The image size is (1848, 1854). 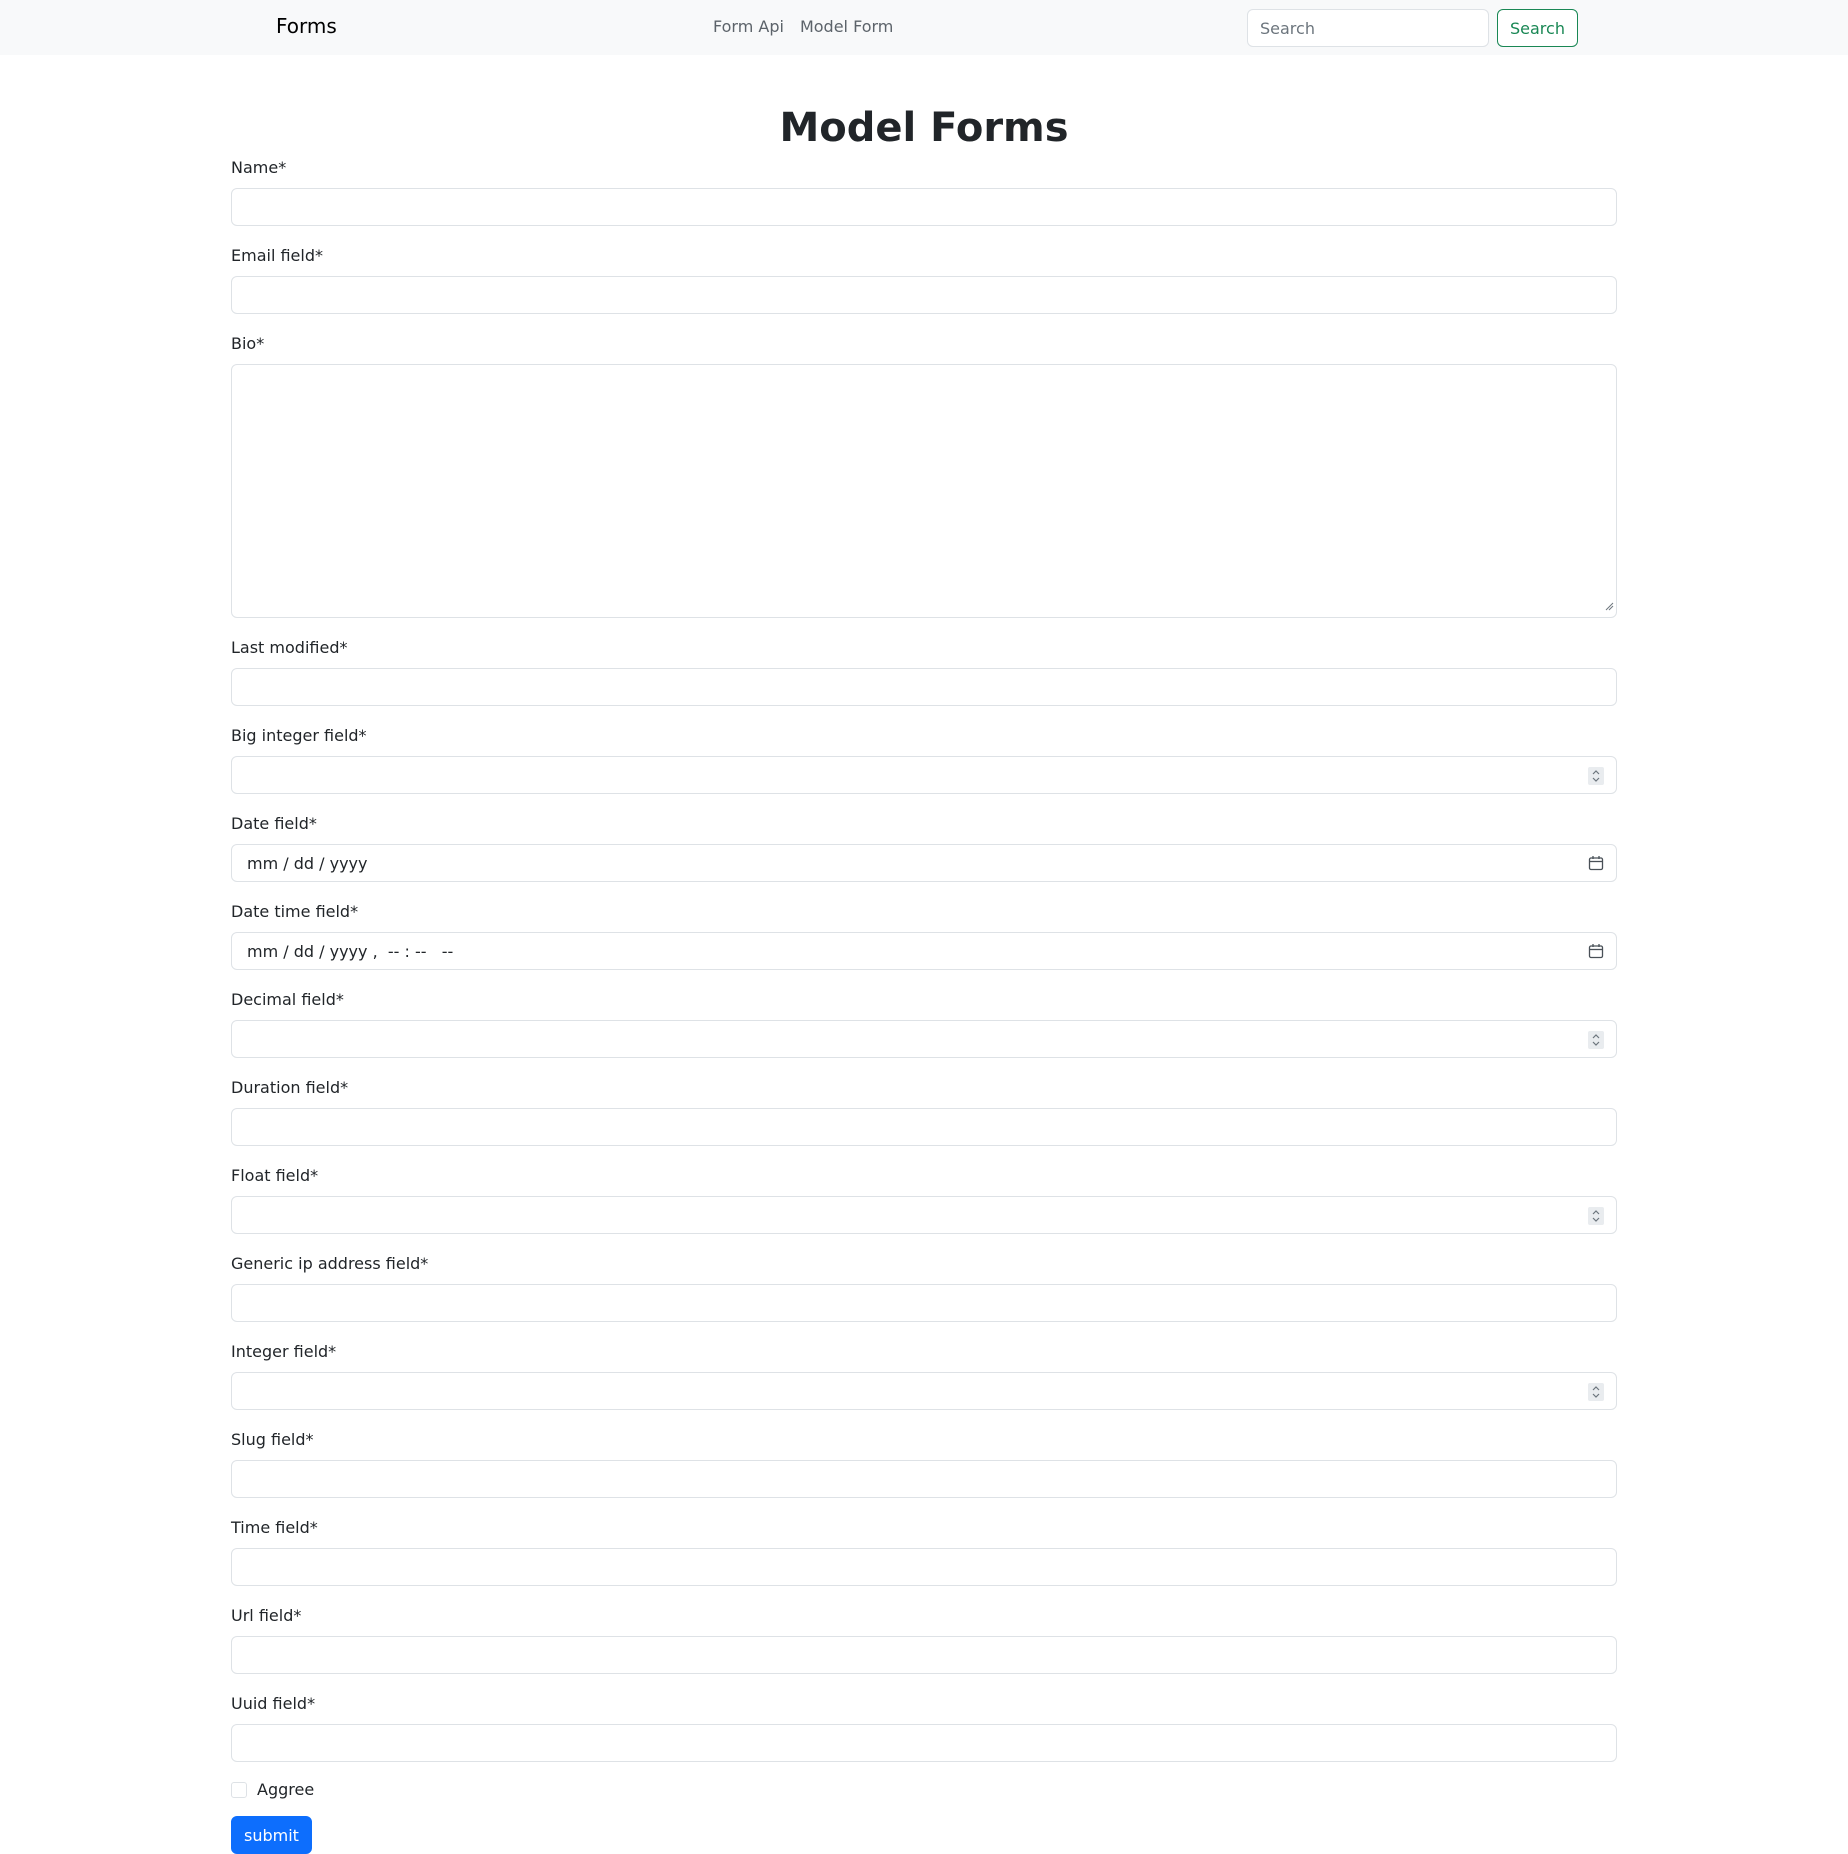 What do you see at coordinates (286, 1789) in the screenshot?
I see `agree-label: Aggree` at bounding box center [286, 1789].